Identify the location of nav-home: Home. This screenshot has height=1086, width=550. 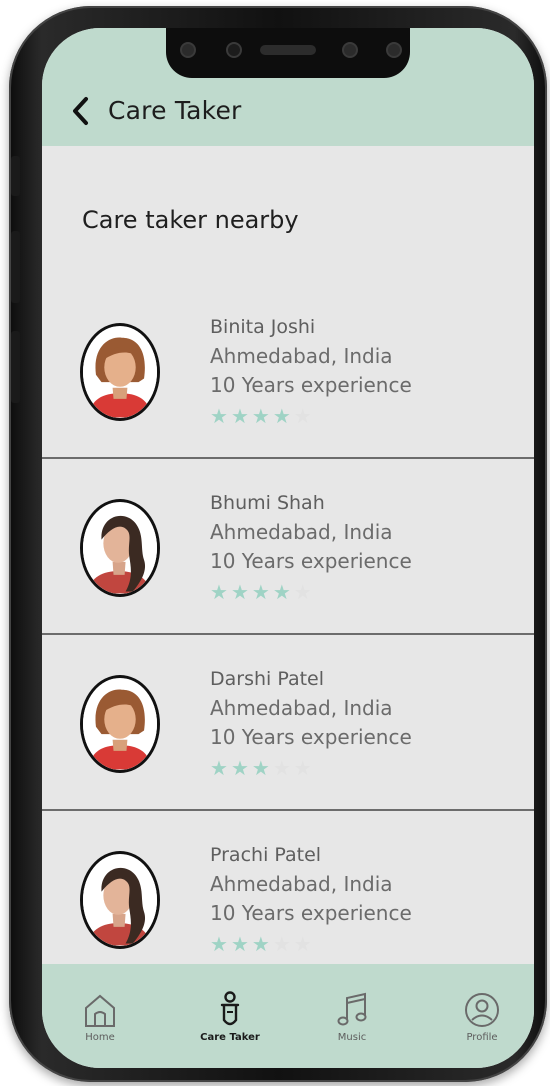
(100, 1016).